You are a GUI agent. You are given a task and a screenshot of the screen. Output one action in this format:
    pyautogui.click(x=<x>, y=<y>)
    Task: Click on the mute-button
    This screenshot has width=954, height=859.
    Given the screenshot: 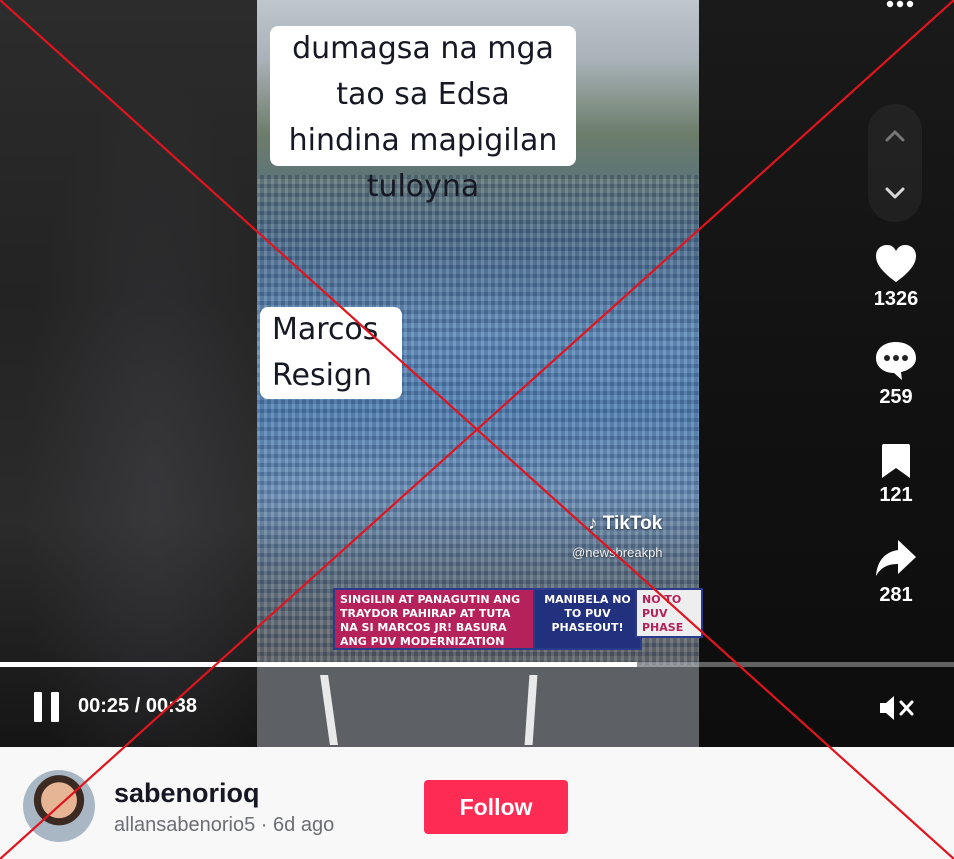 What is the action you would take?
    pyautogui.click(x=896, y=708)
    